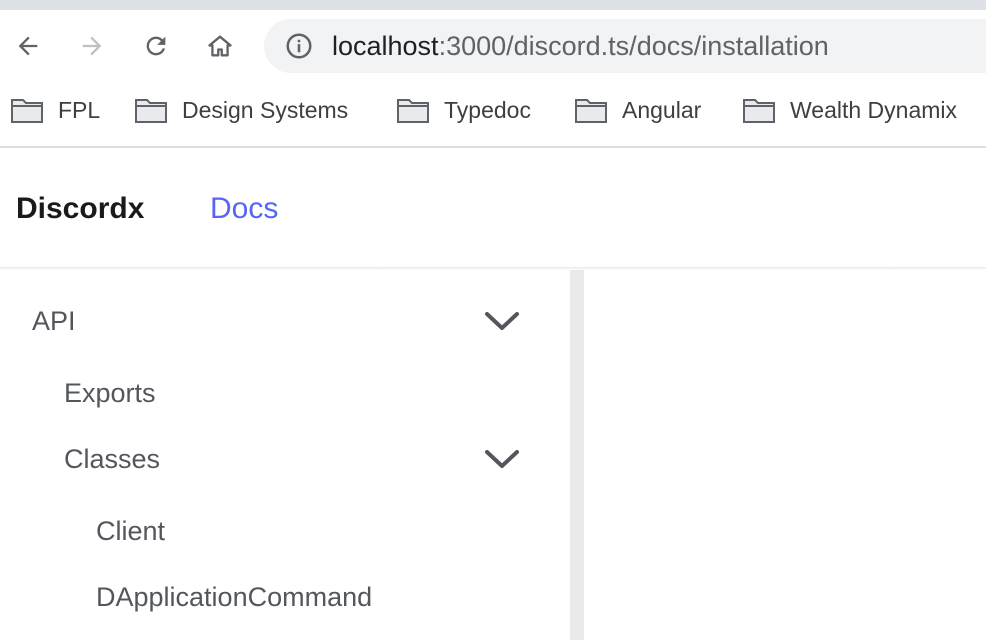 This screenshot has height=640, width=986. I want to click on sidebar-item-exports: Exports, so click(110, 393).